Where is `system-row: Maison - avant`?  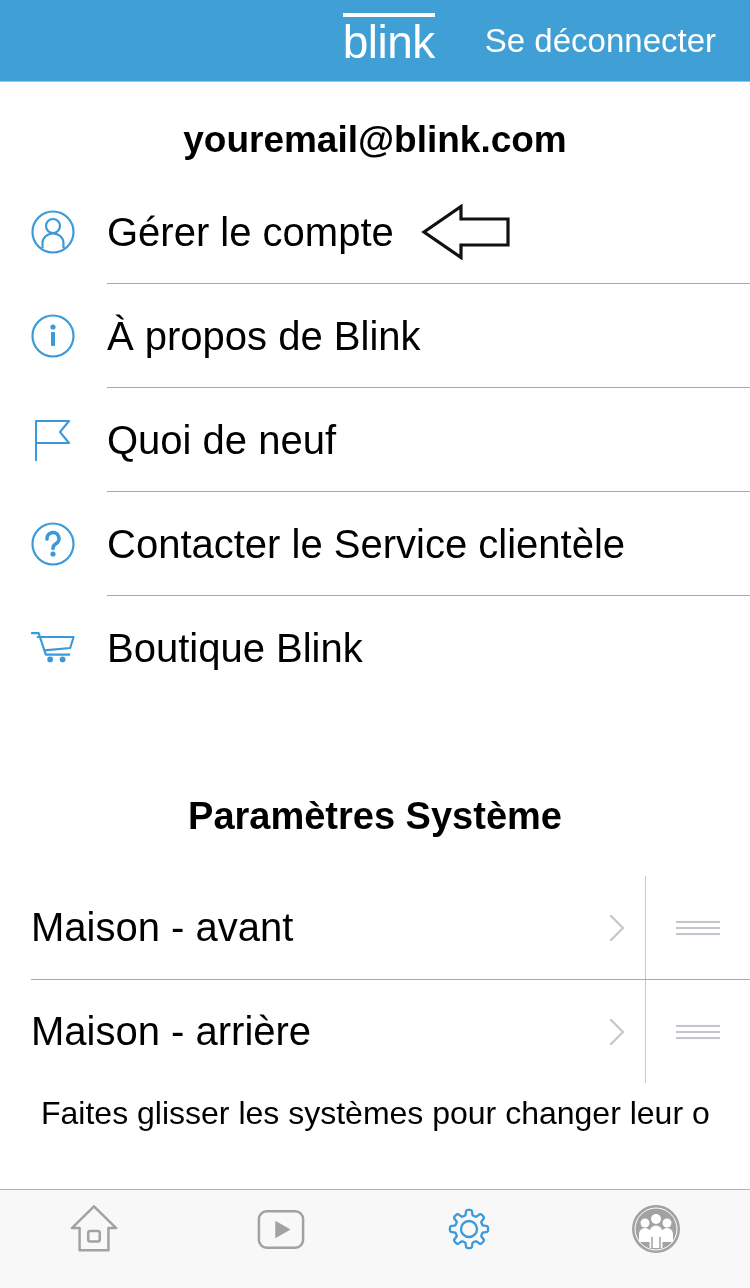 system-row: Maison - avant is located at coordinates (338, 927).